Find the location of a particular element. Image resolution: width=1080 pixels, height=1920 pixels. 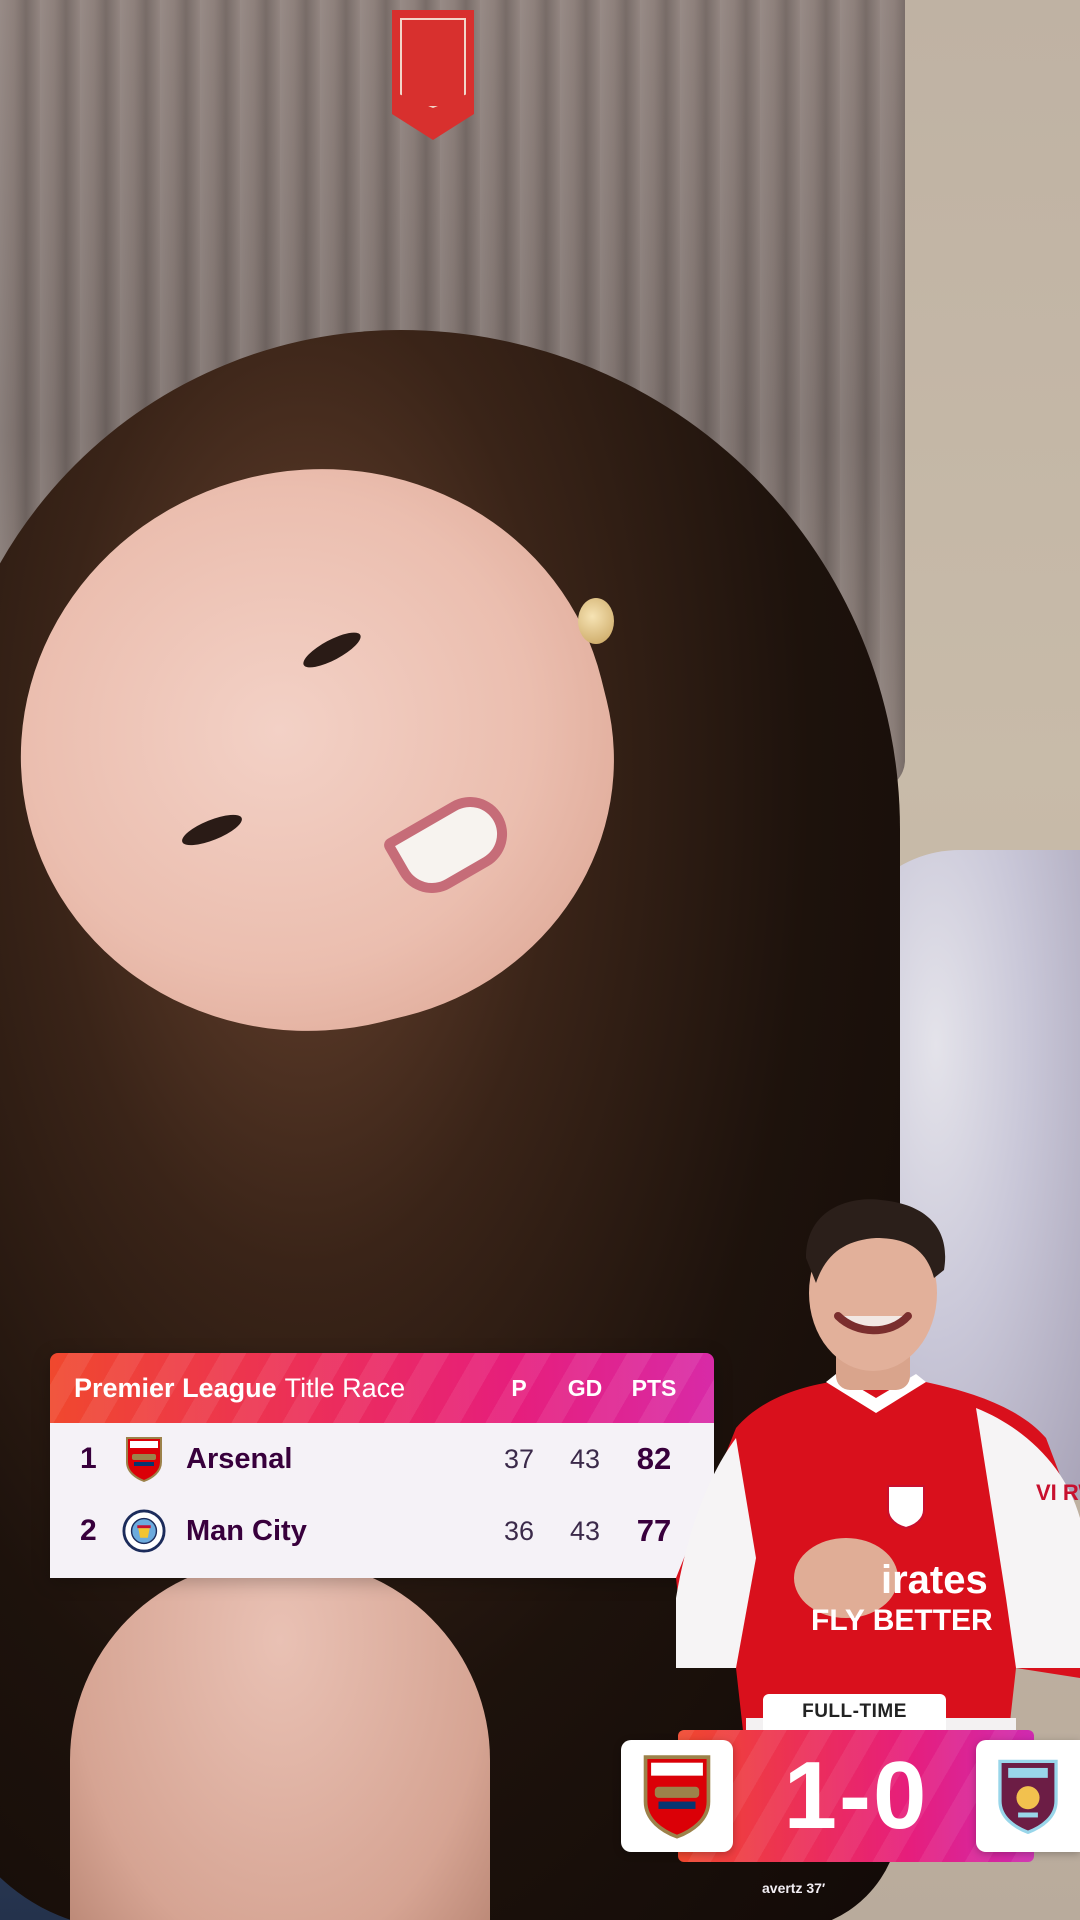

row-team: Arsenal is located at coordinates (239, 1458).